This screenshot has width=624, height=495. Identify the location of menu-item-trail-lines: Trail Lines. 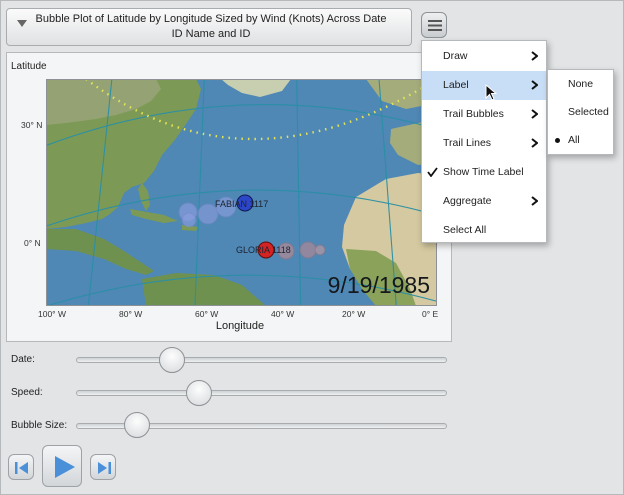
(484, 143).